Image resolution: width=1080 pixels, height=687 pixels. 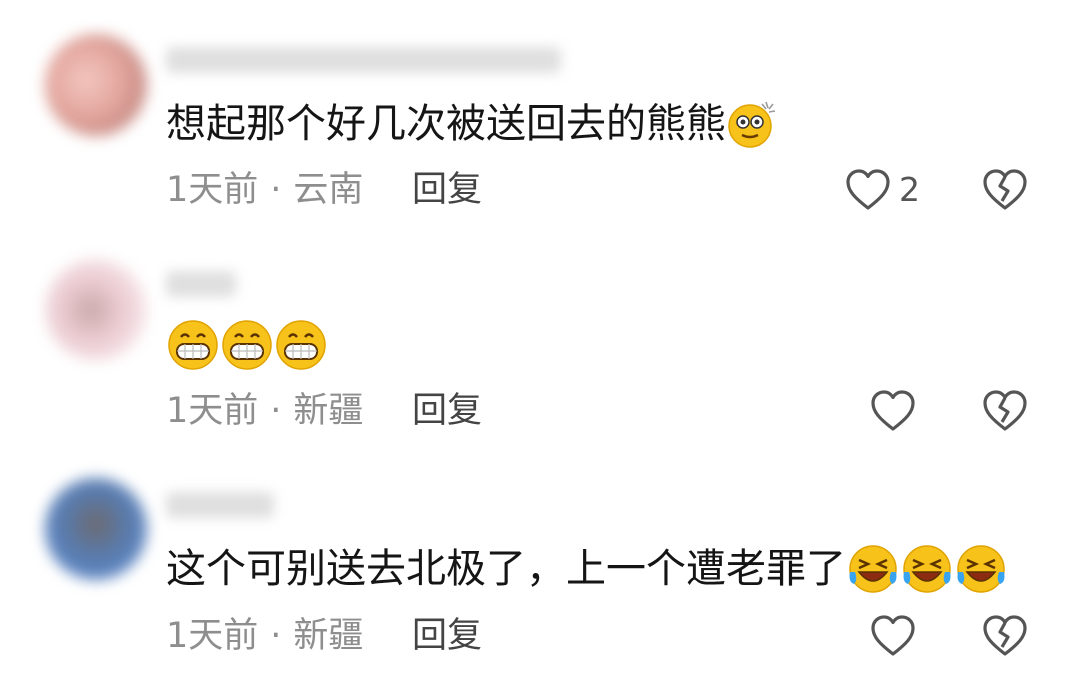 I want to click on comment-text-content: 这个可别送去北极了，上一个遭老罪了, so click(x=506, y=569).